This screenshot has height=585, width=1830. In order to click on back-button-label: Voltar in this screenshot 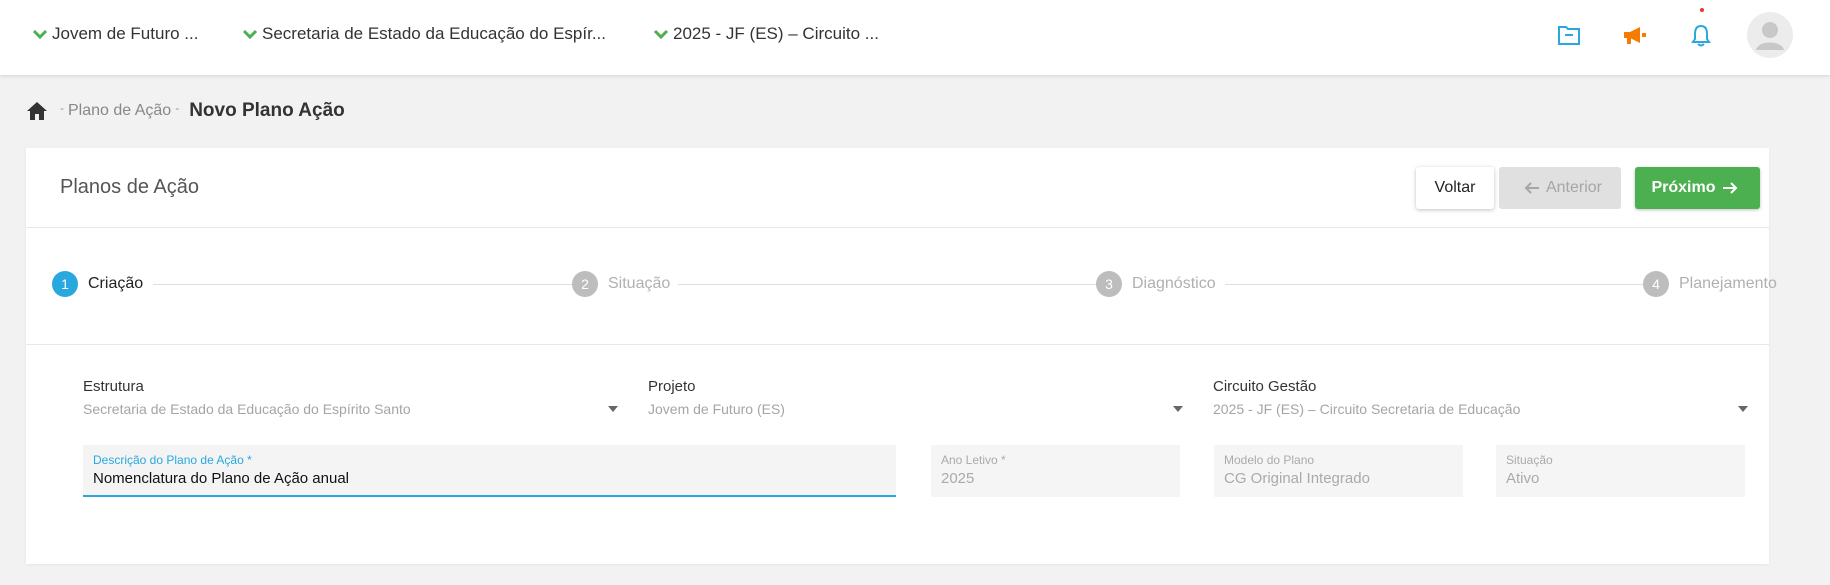, I will do `click(1455, 187)`.